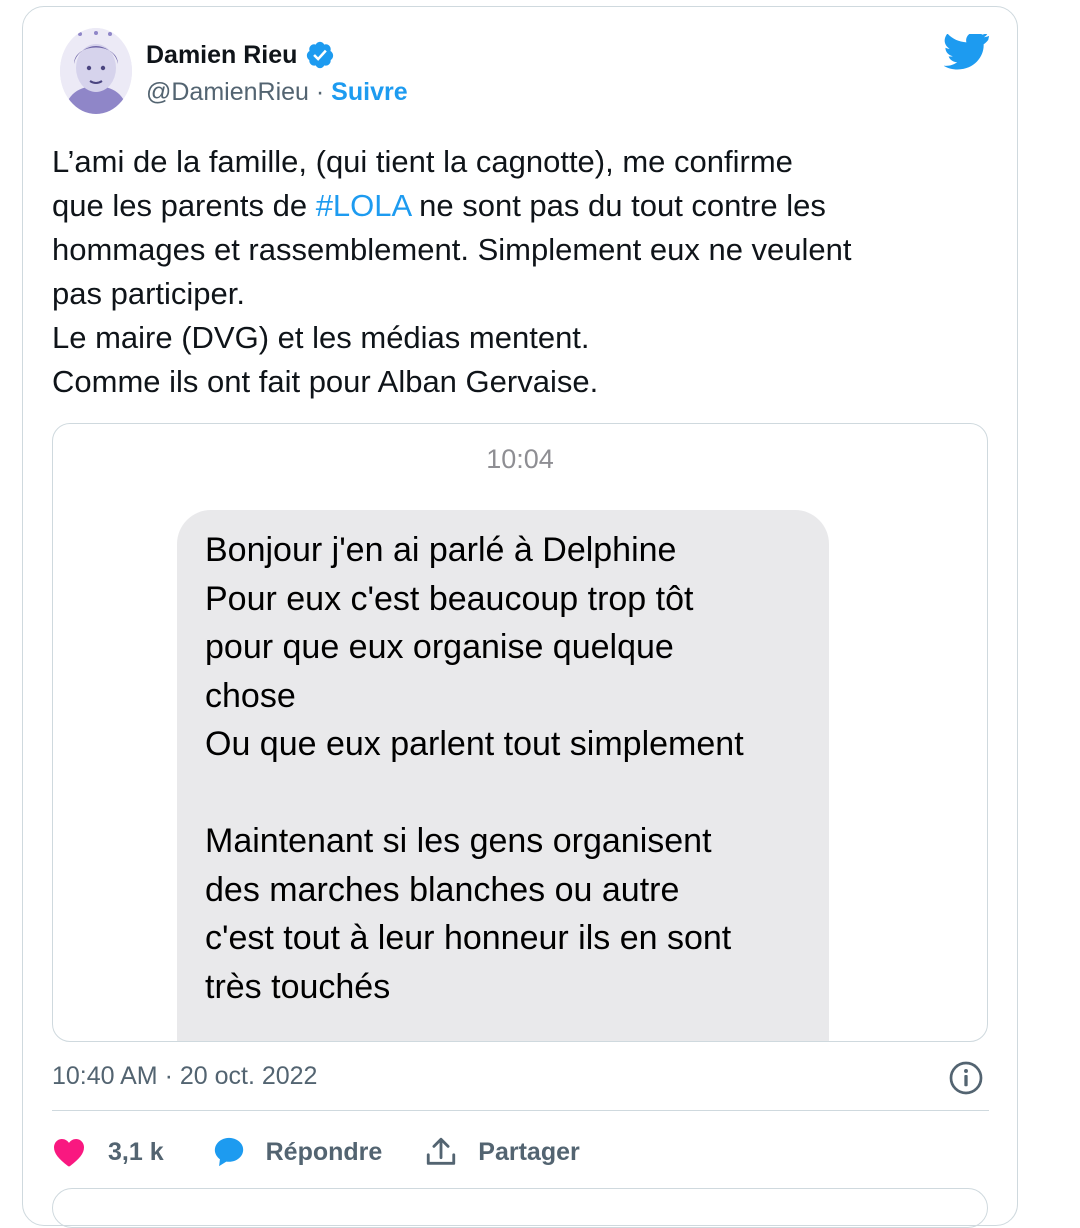 This screenshot has height=1228, width=1080. I want to click on share-label: Partager, so click(529, 1151).